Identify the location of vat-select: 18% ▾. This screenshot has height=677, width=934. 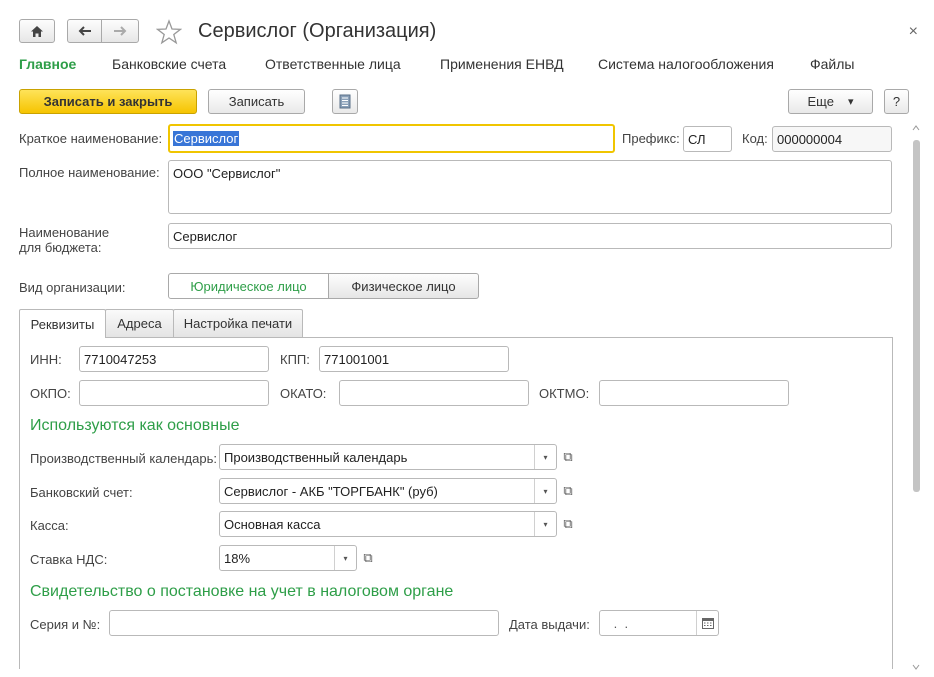
(288, 558).